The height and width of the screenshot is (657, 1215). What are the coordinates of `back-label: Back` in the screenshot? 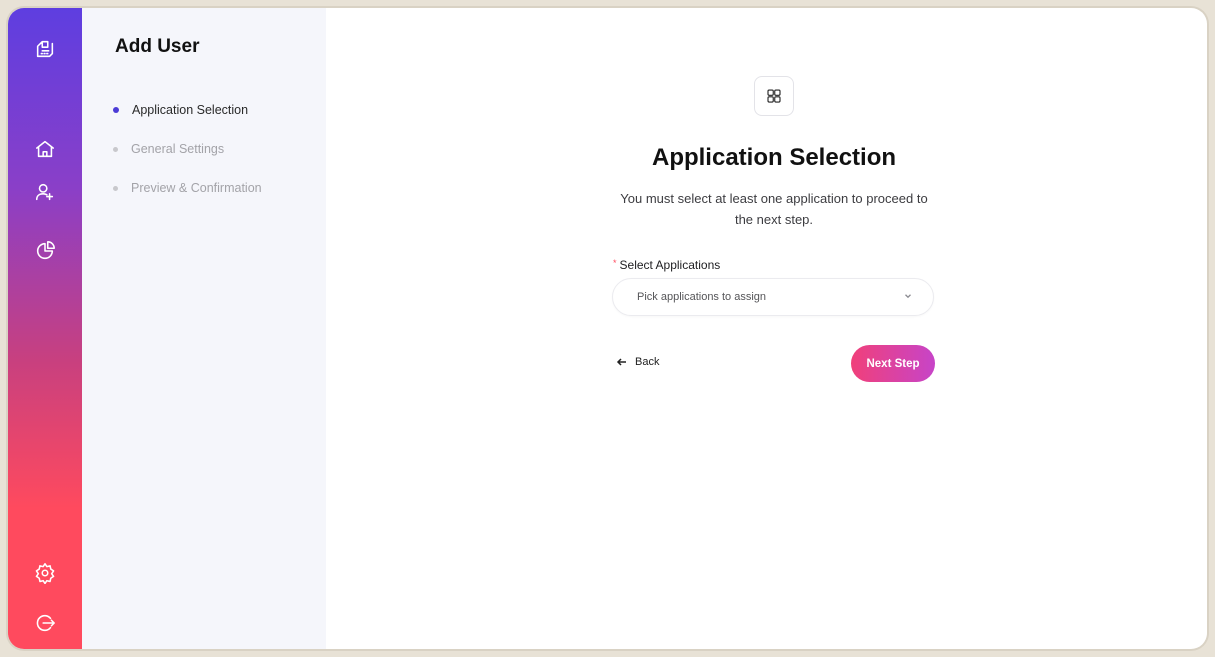 It's located at (647, 362).